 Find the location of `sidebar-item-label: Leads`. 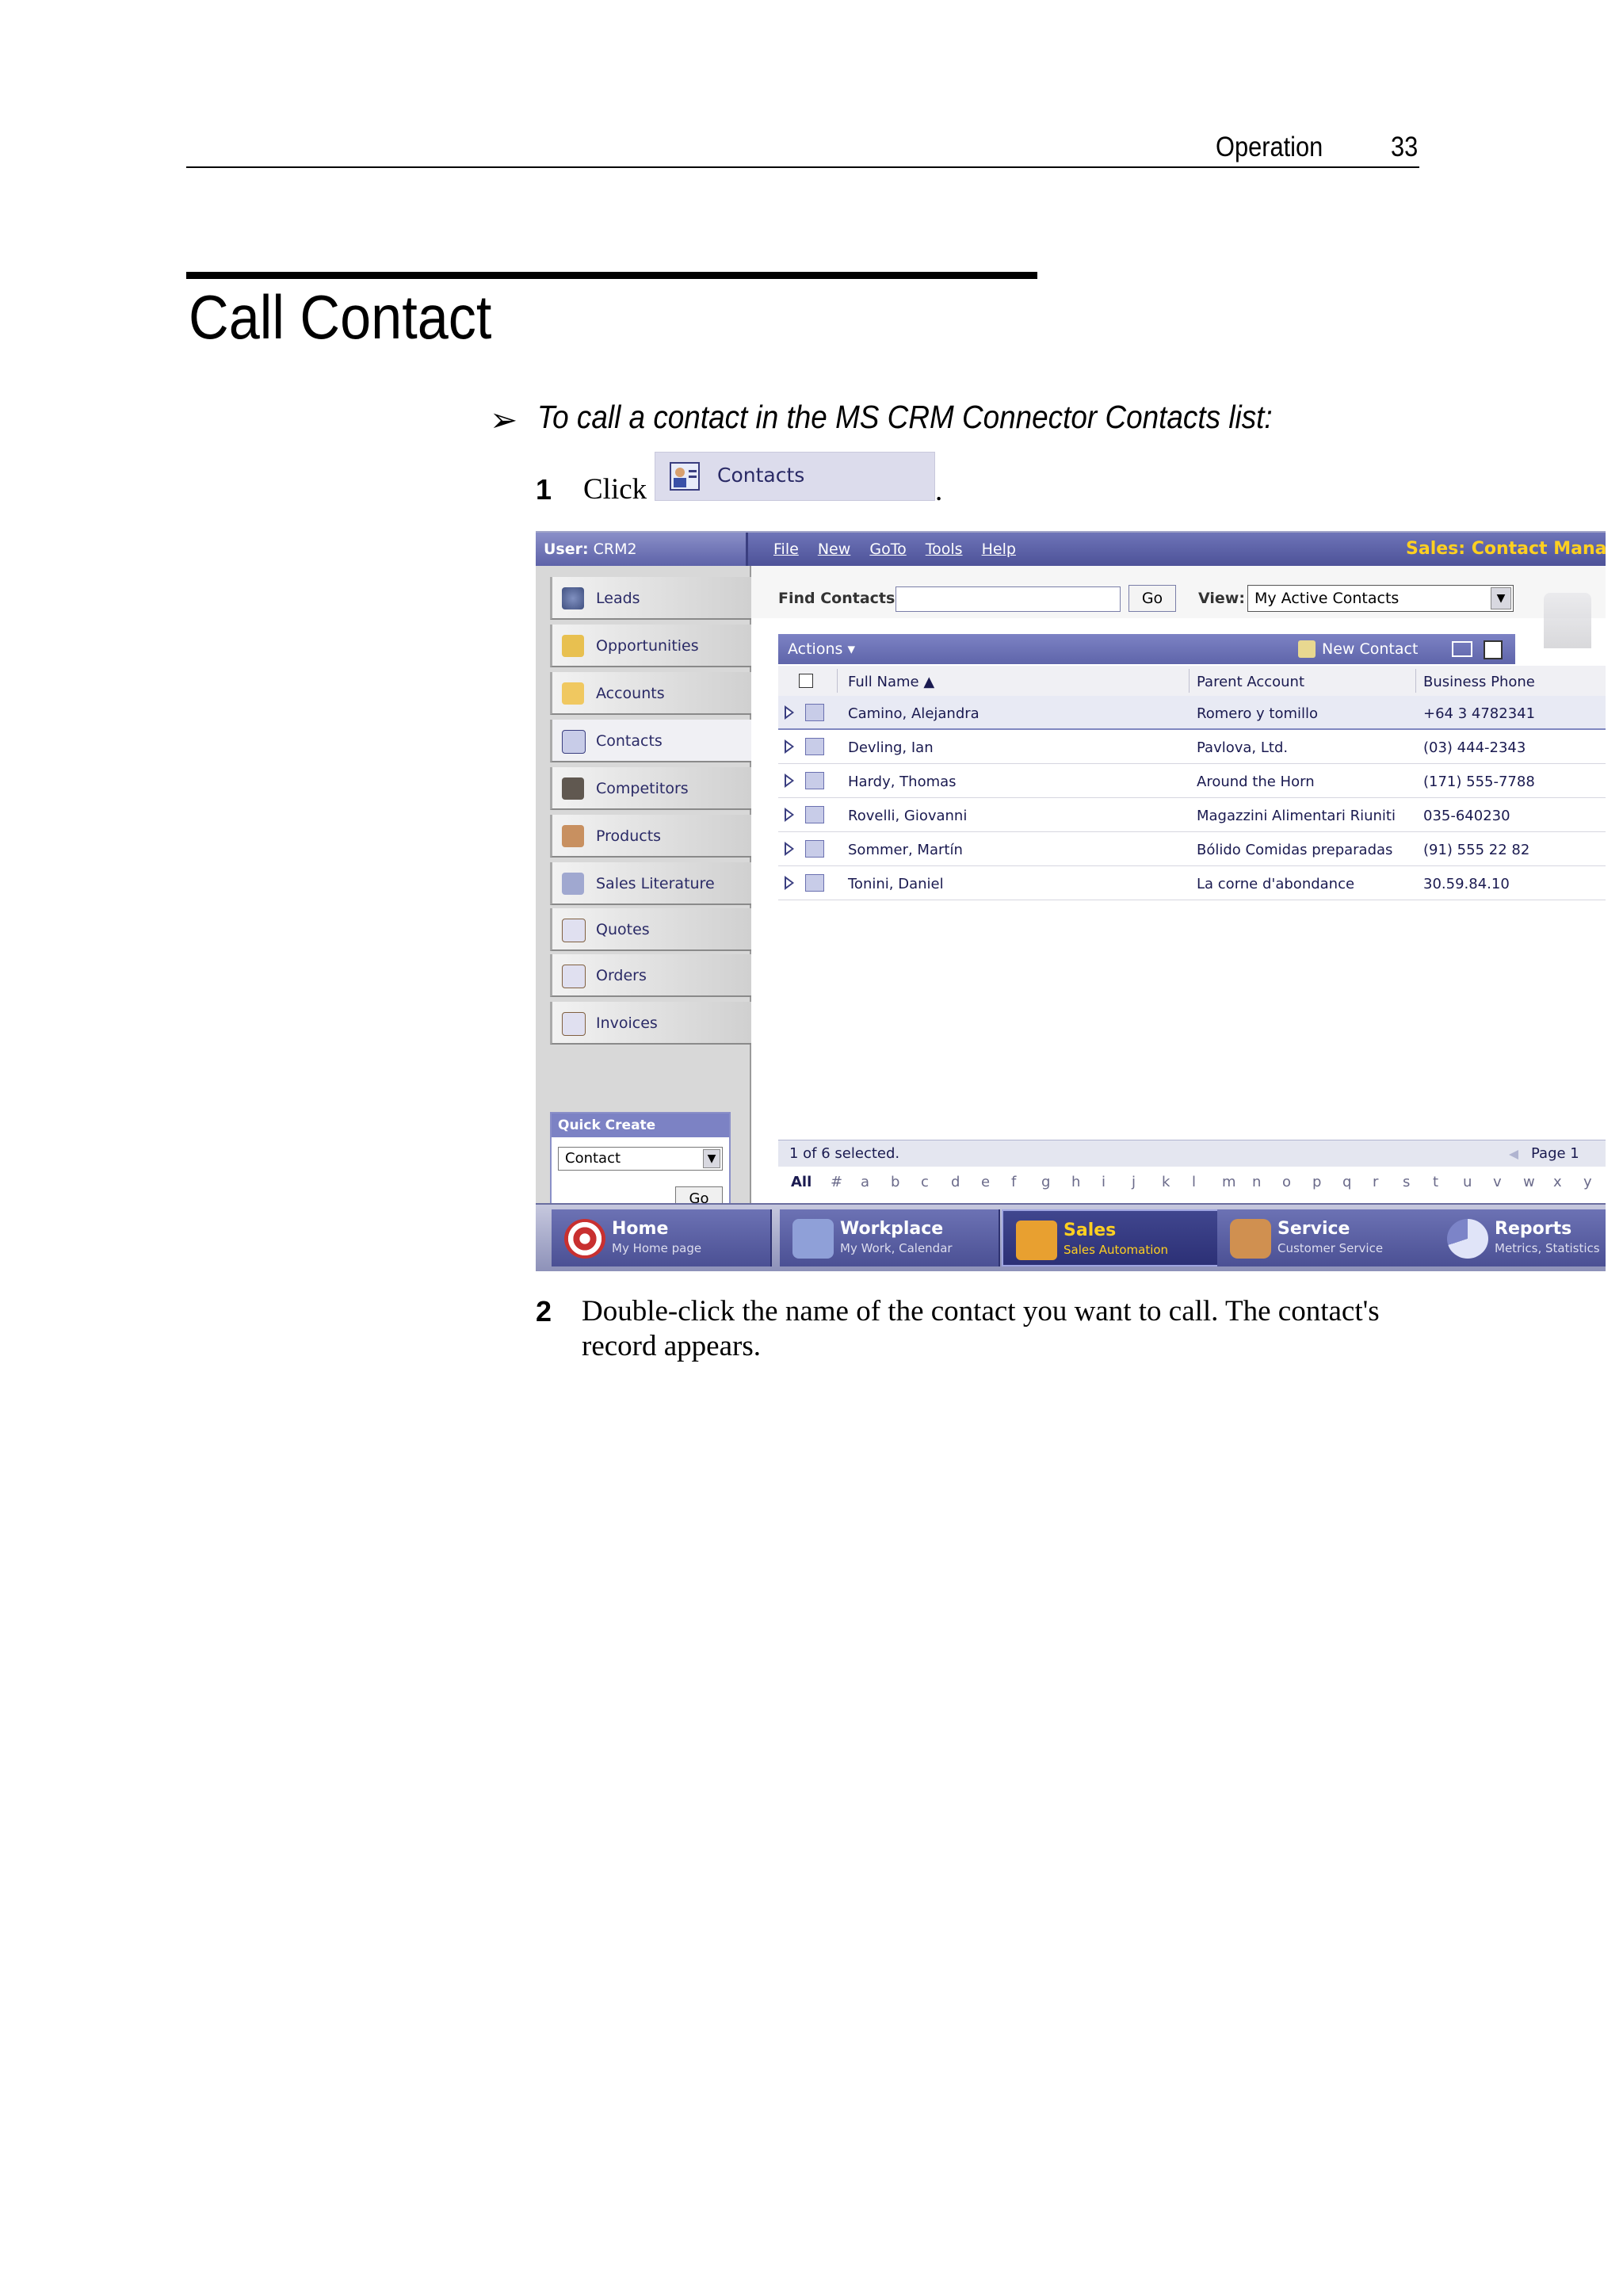

sidebar-item-label: Leads is located at coordinates (618, 598).